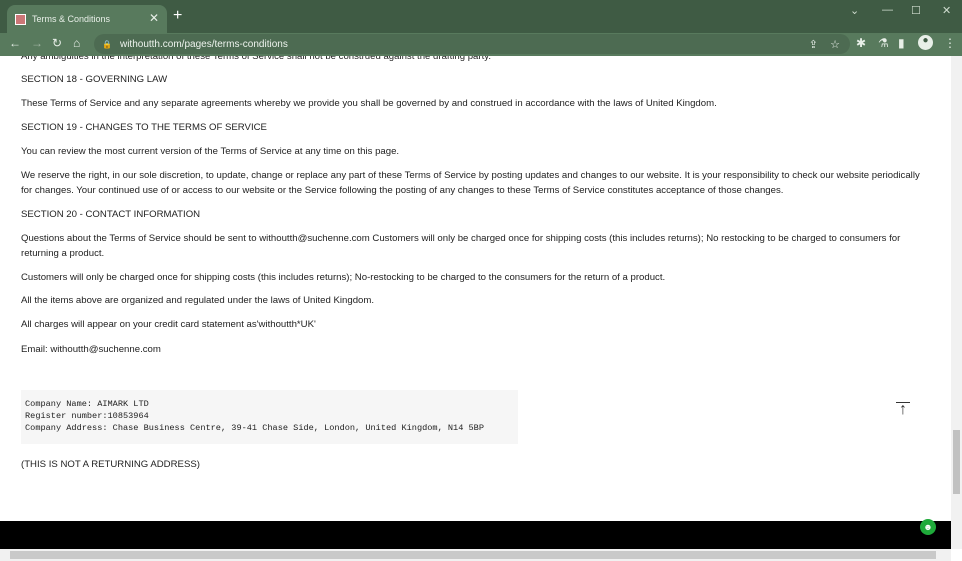 The height and width of the screenshot is (561, 962). I want to click on chat-widget-icon: ☻, so click(928, 527).